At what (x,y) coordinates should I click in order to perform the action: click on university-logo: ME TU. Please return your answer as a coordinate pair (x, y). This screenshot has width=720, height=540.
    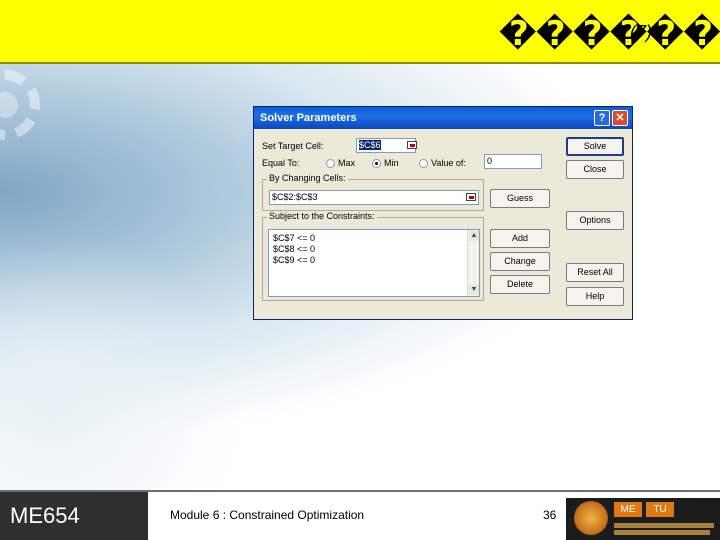
    Looking at the image, I should click on (643, 519).